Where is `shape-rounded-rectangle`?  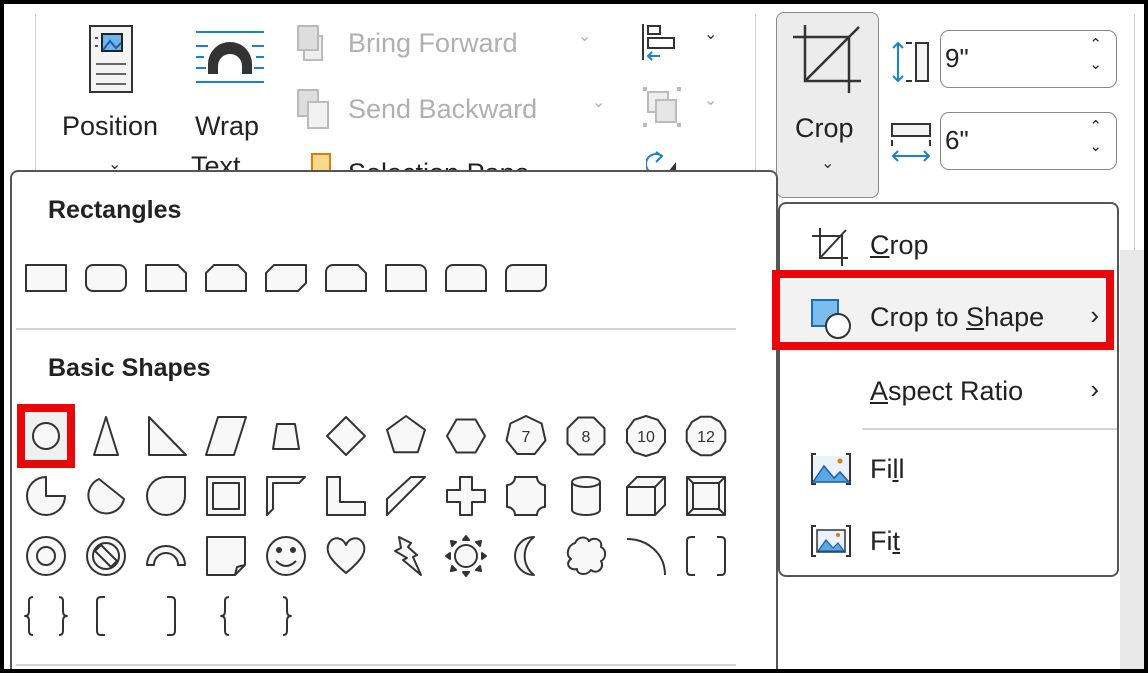
shape-rounded-rectangle is located at coordinates (106, 278).